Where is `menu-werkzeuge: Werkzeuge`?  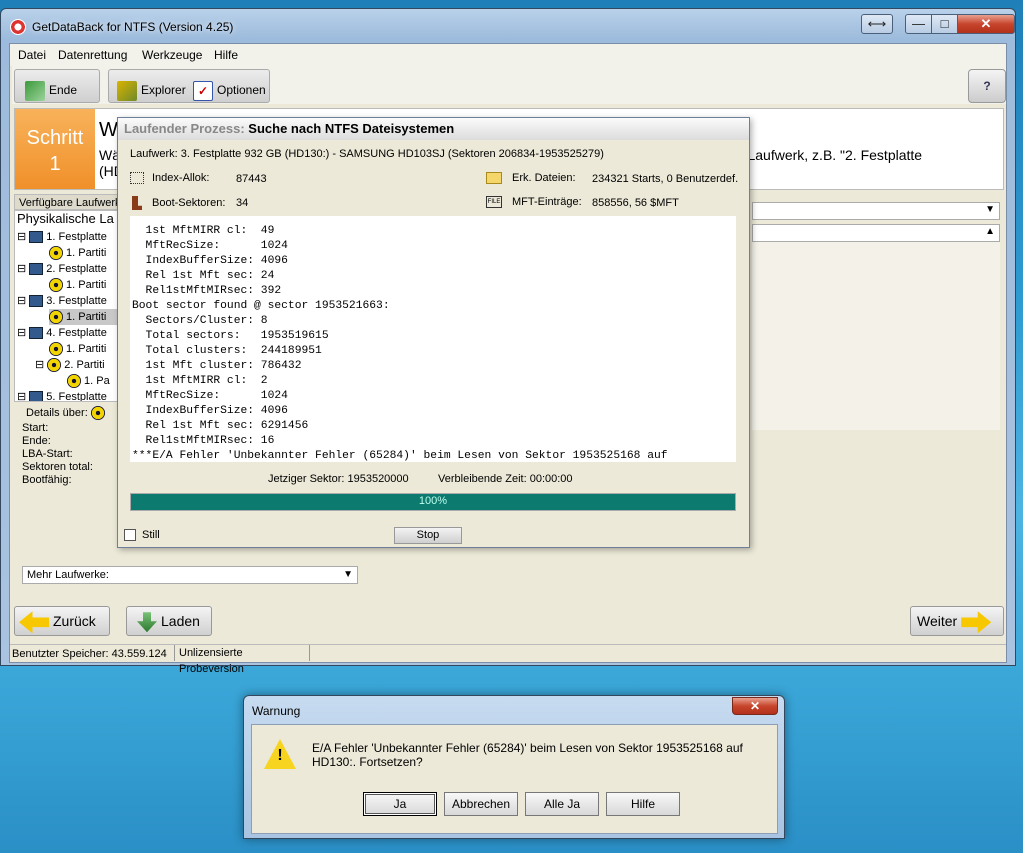 menu-werkzeuge: Werkzeuge is located at coordinates (172, 55).